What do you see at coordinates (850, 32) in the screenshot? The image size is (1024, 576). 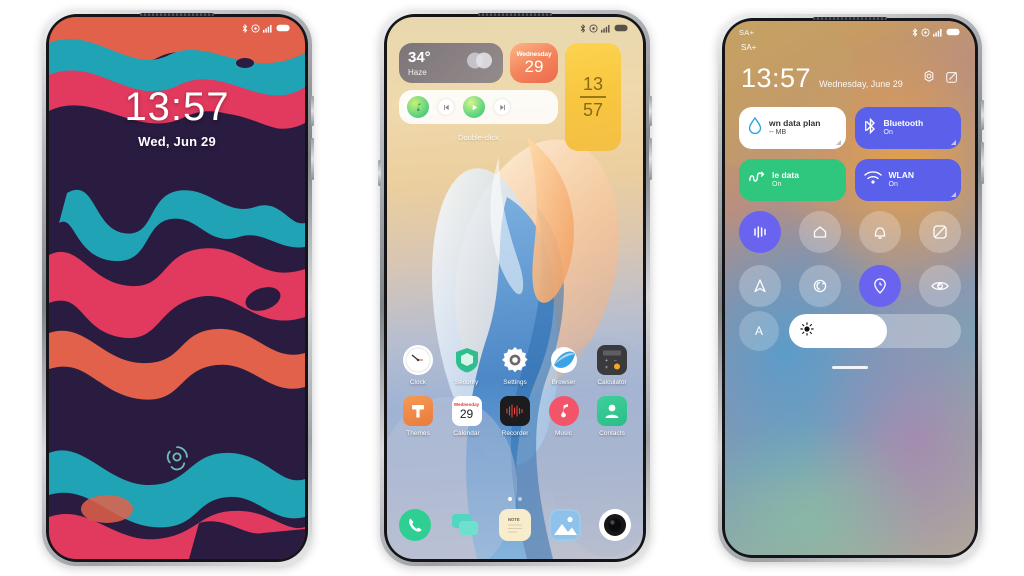 I see `phone3-statusbar: SA+` at bounding box center [850, 32].